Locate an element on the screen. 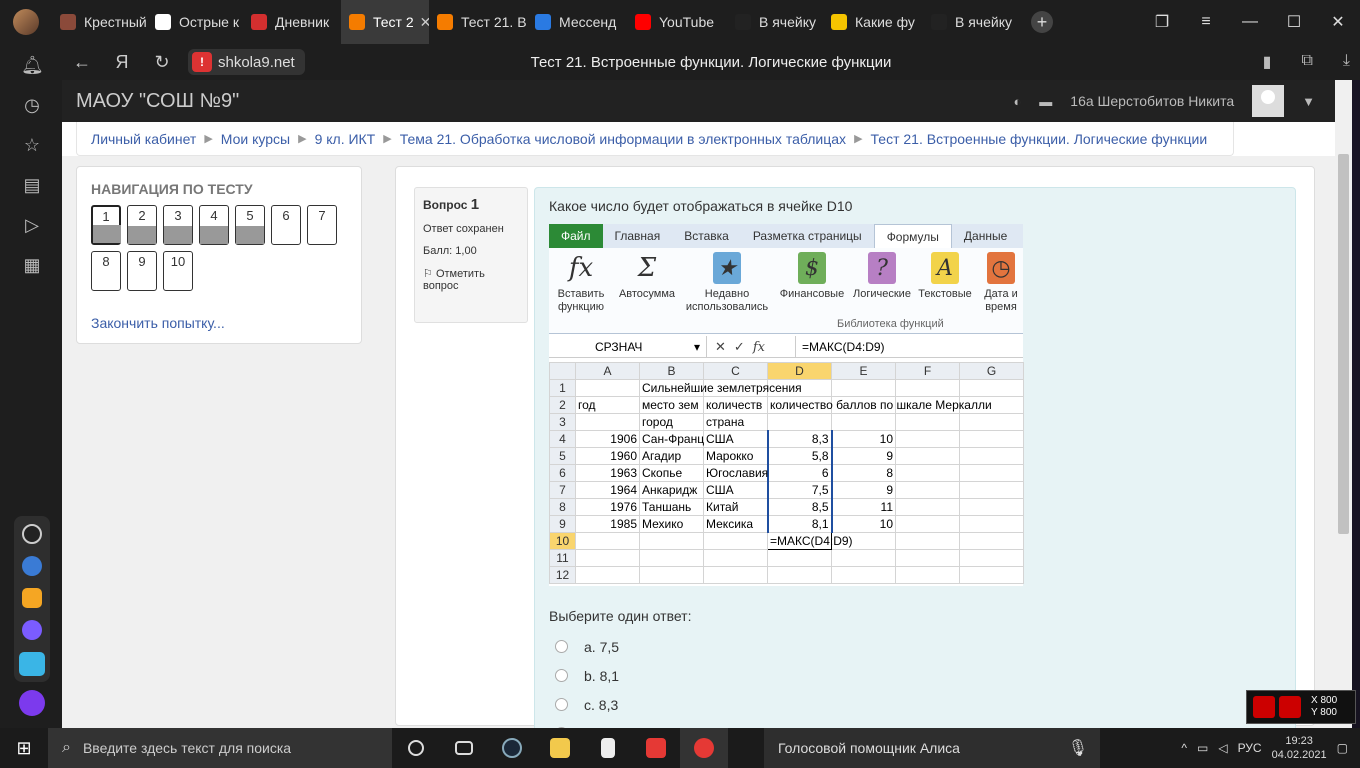 This screenshot has height=768, width=1360. taskbar-search: ⌕ Введите здесь текст для поиска is located at coordinates (220, 748).